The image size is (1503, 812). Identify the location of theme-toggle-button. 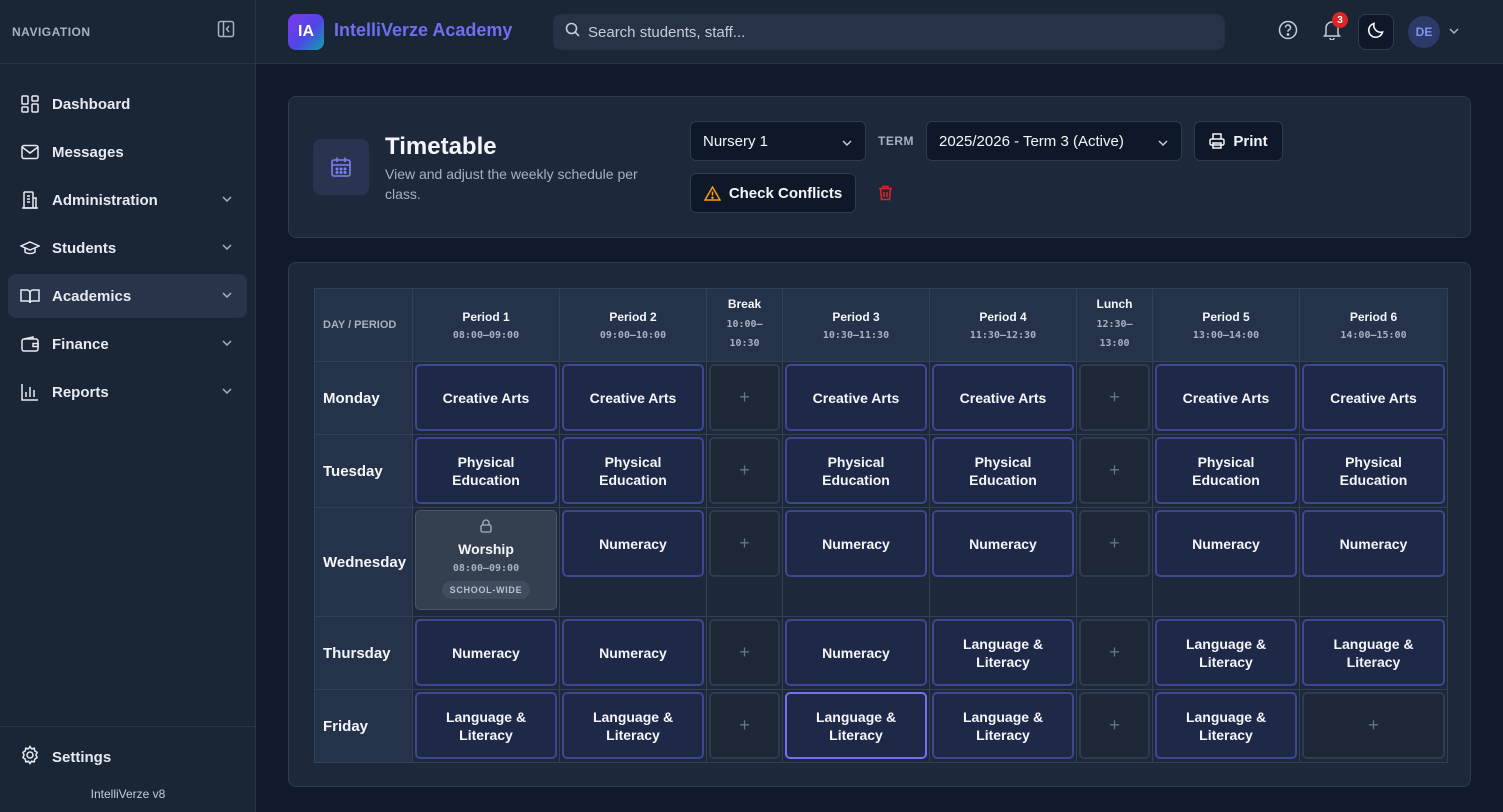
(1376, 32).